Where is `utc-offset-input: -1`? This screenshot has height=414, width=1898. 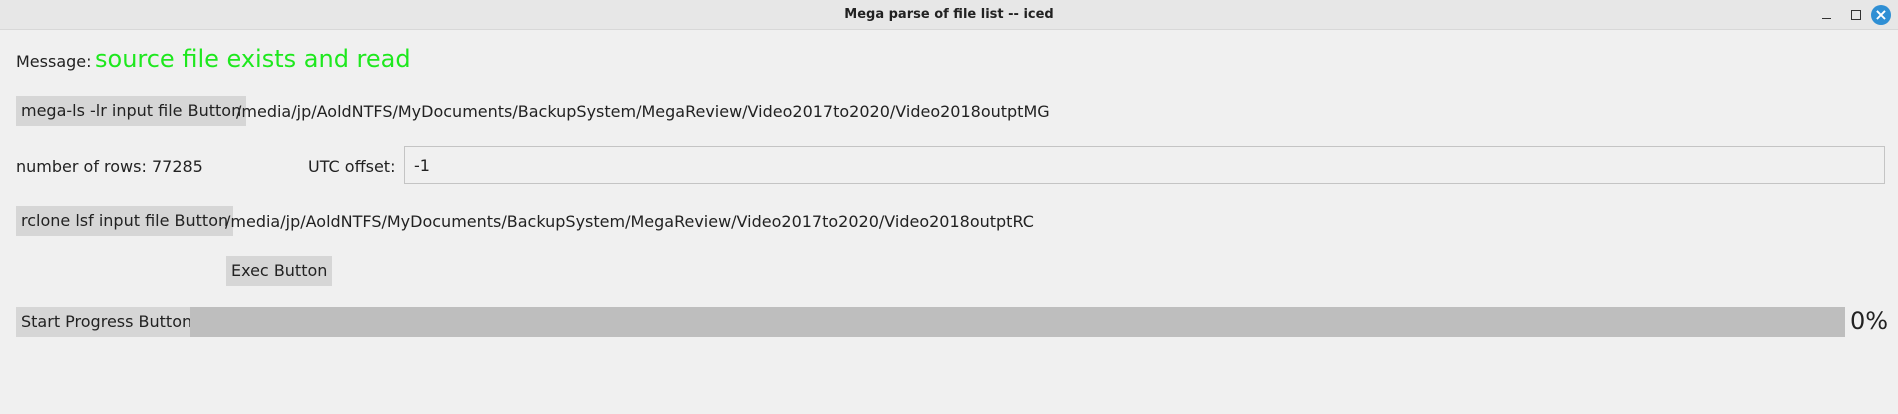 utc-offset-input: -1 is located at coordinates (1144, 165).